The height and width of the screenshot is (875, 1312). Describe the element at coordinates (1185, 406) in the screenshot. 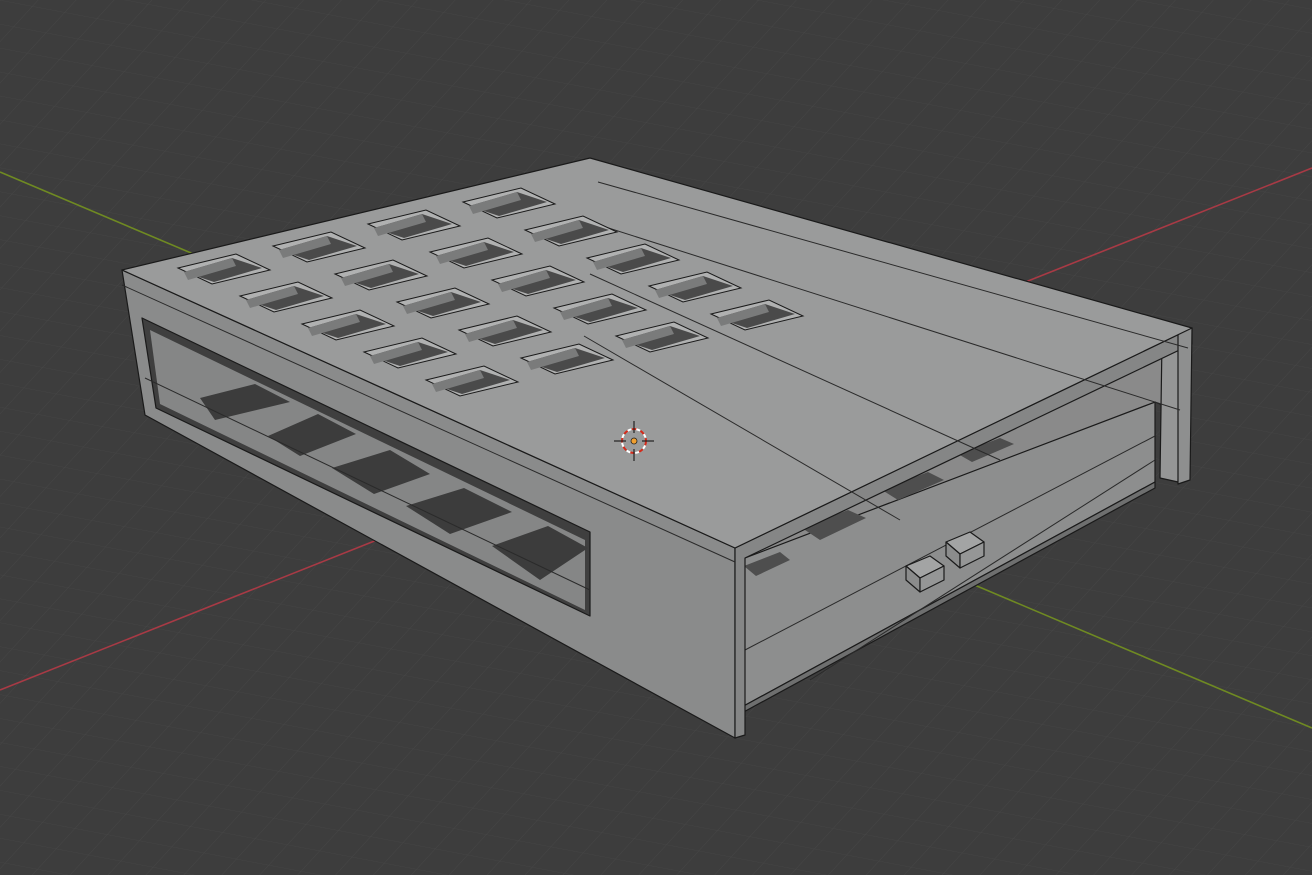

I see `box-front-lip` at that location.